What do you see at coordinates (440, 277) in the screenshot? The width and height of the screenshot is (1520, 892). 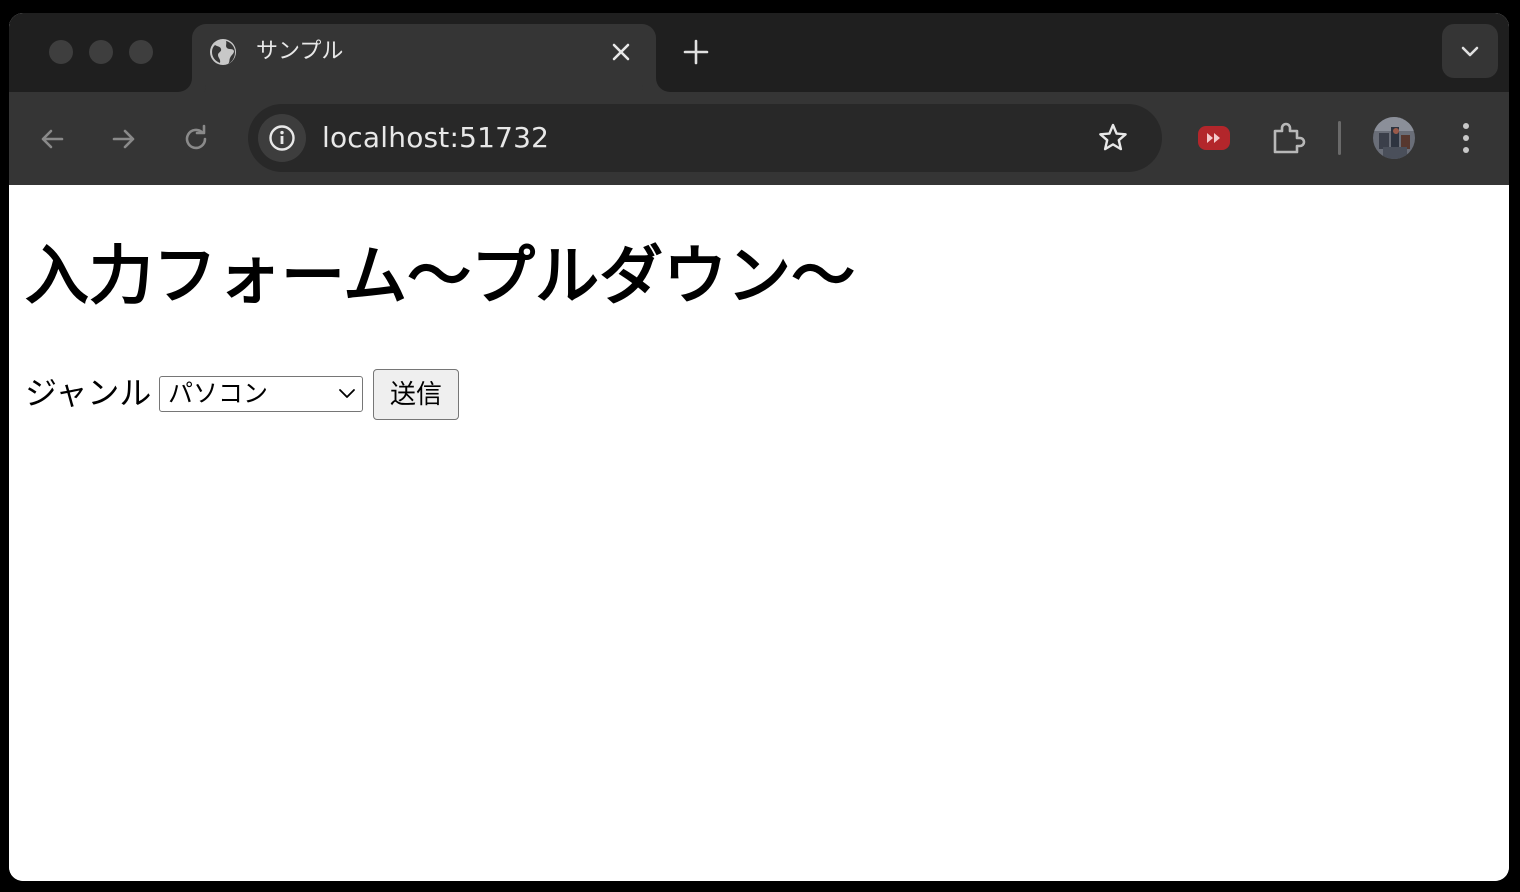 I see `page-title: 入力フォーム〜プルダウン〜` at bounding box center [440, 277].